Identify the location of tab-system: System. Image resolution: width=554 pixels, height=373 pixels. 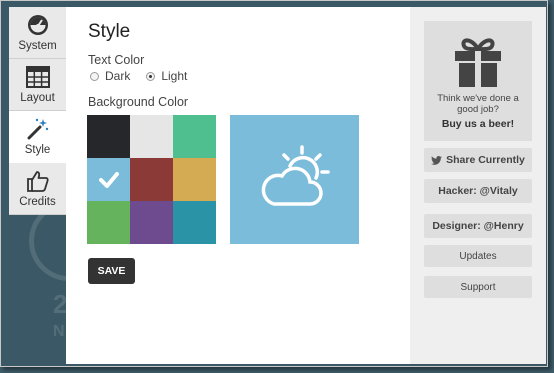
(37, 33).